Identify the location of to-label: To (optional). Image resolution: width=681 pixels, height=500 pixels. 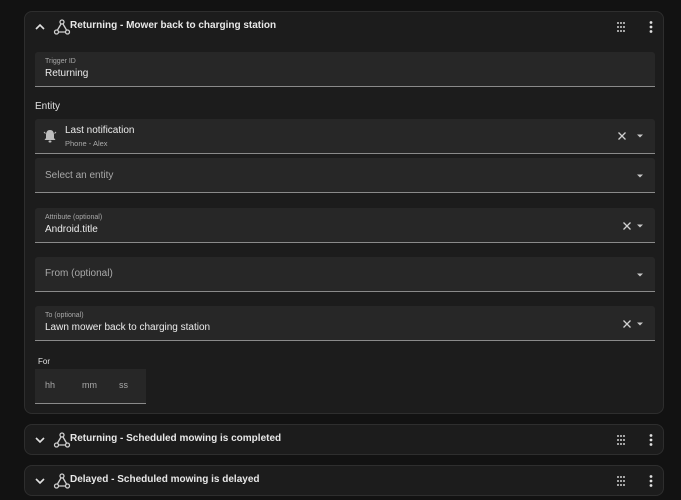
(64, 315).